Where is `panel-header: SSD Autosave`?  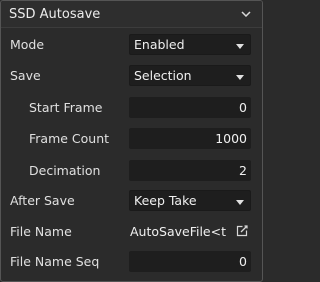 panel-header: SSD Autosave is located at coordinates (131, 14).